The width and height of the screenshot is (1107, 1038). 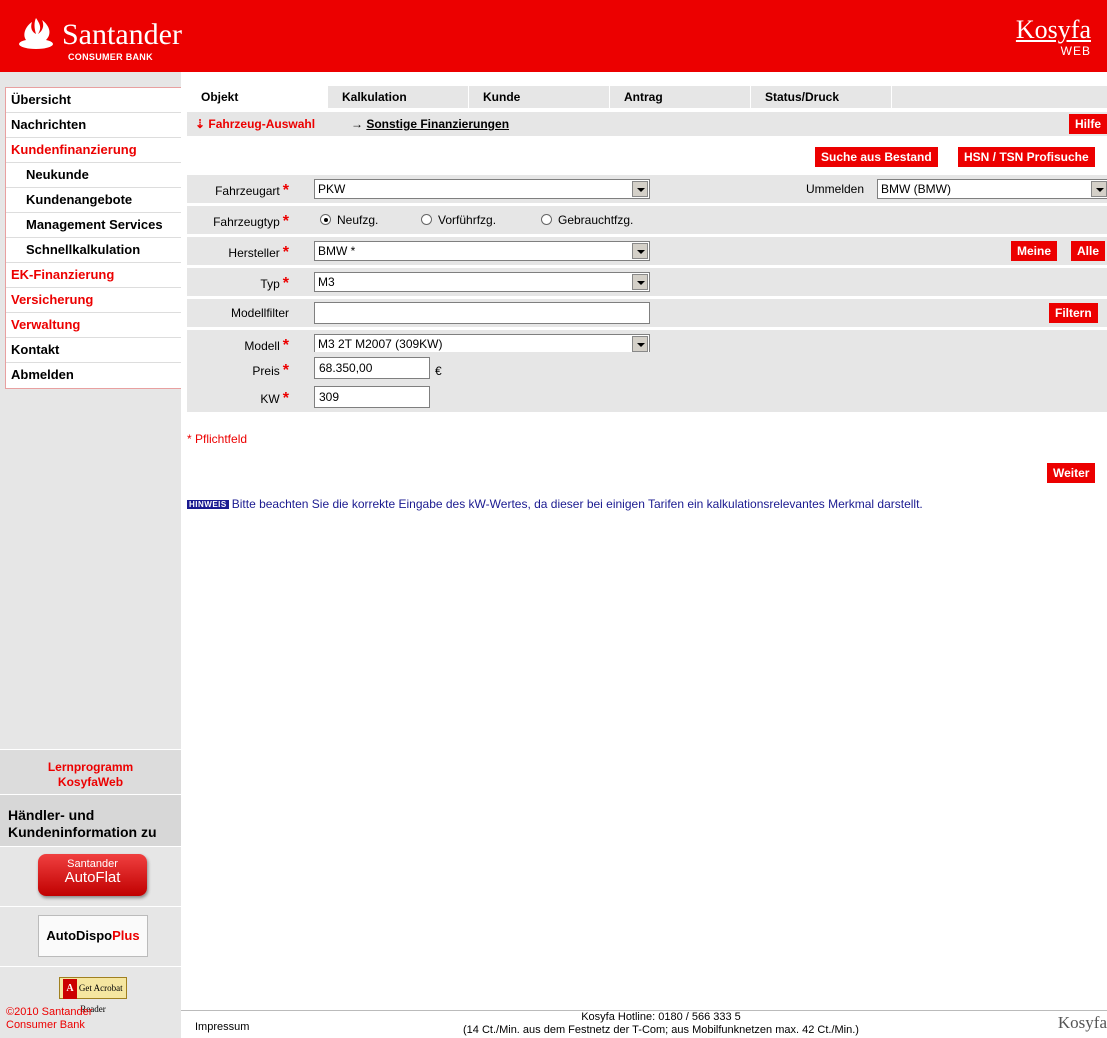 I want to click on autoflat-promo: Santander AutoFlat, so click(x=90, y=876).